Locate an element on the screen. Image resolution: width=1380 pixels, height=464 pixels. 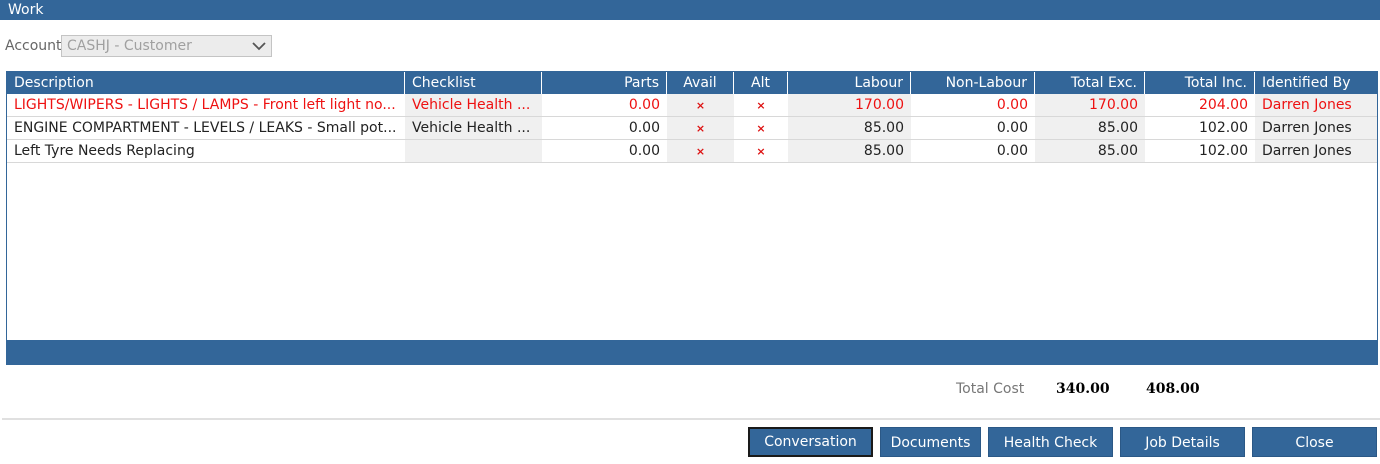
column-header-parts: Parts is located at coordinates (604, 83).